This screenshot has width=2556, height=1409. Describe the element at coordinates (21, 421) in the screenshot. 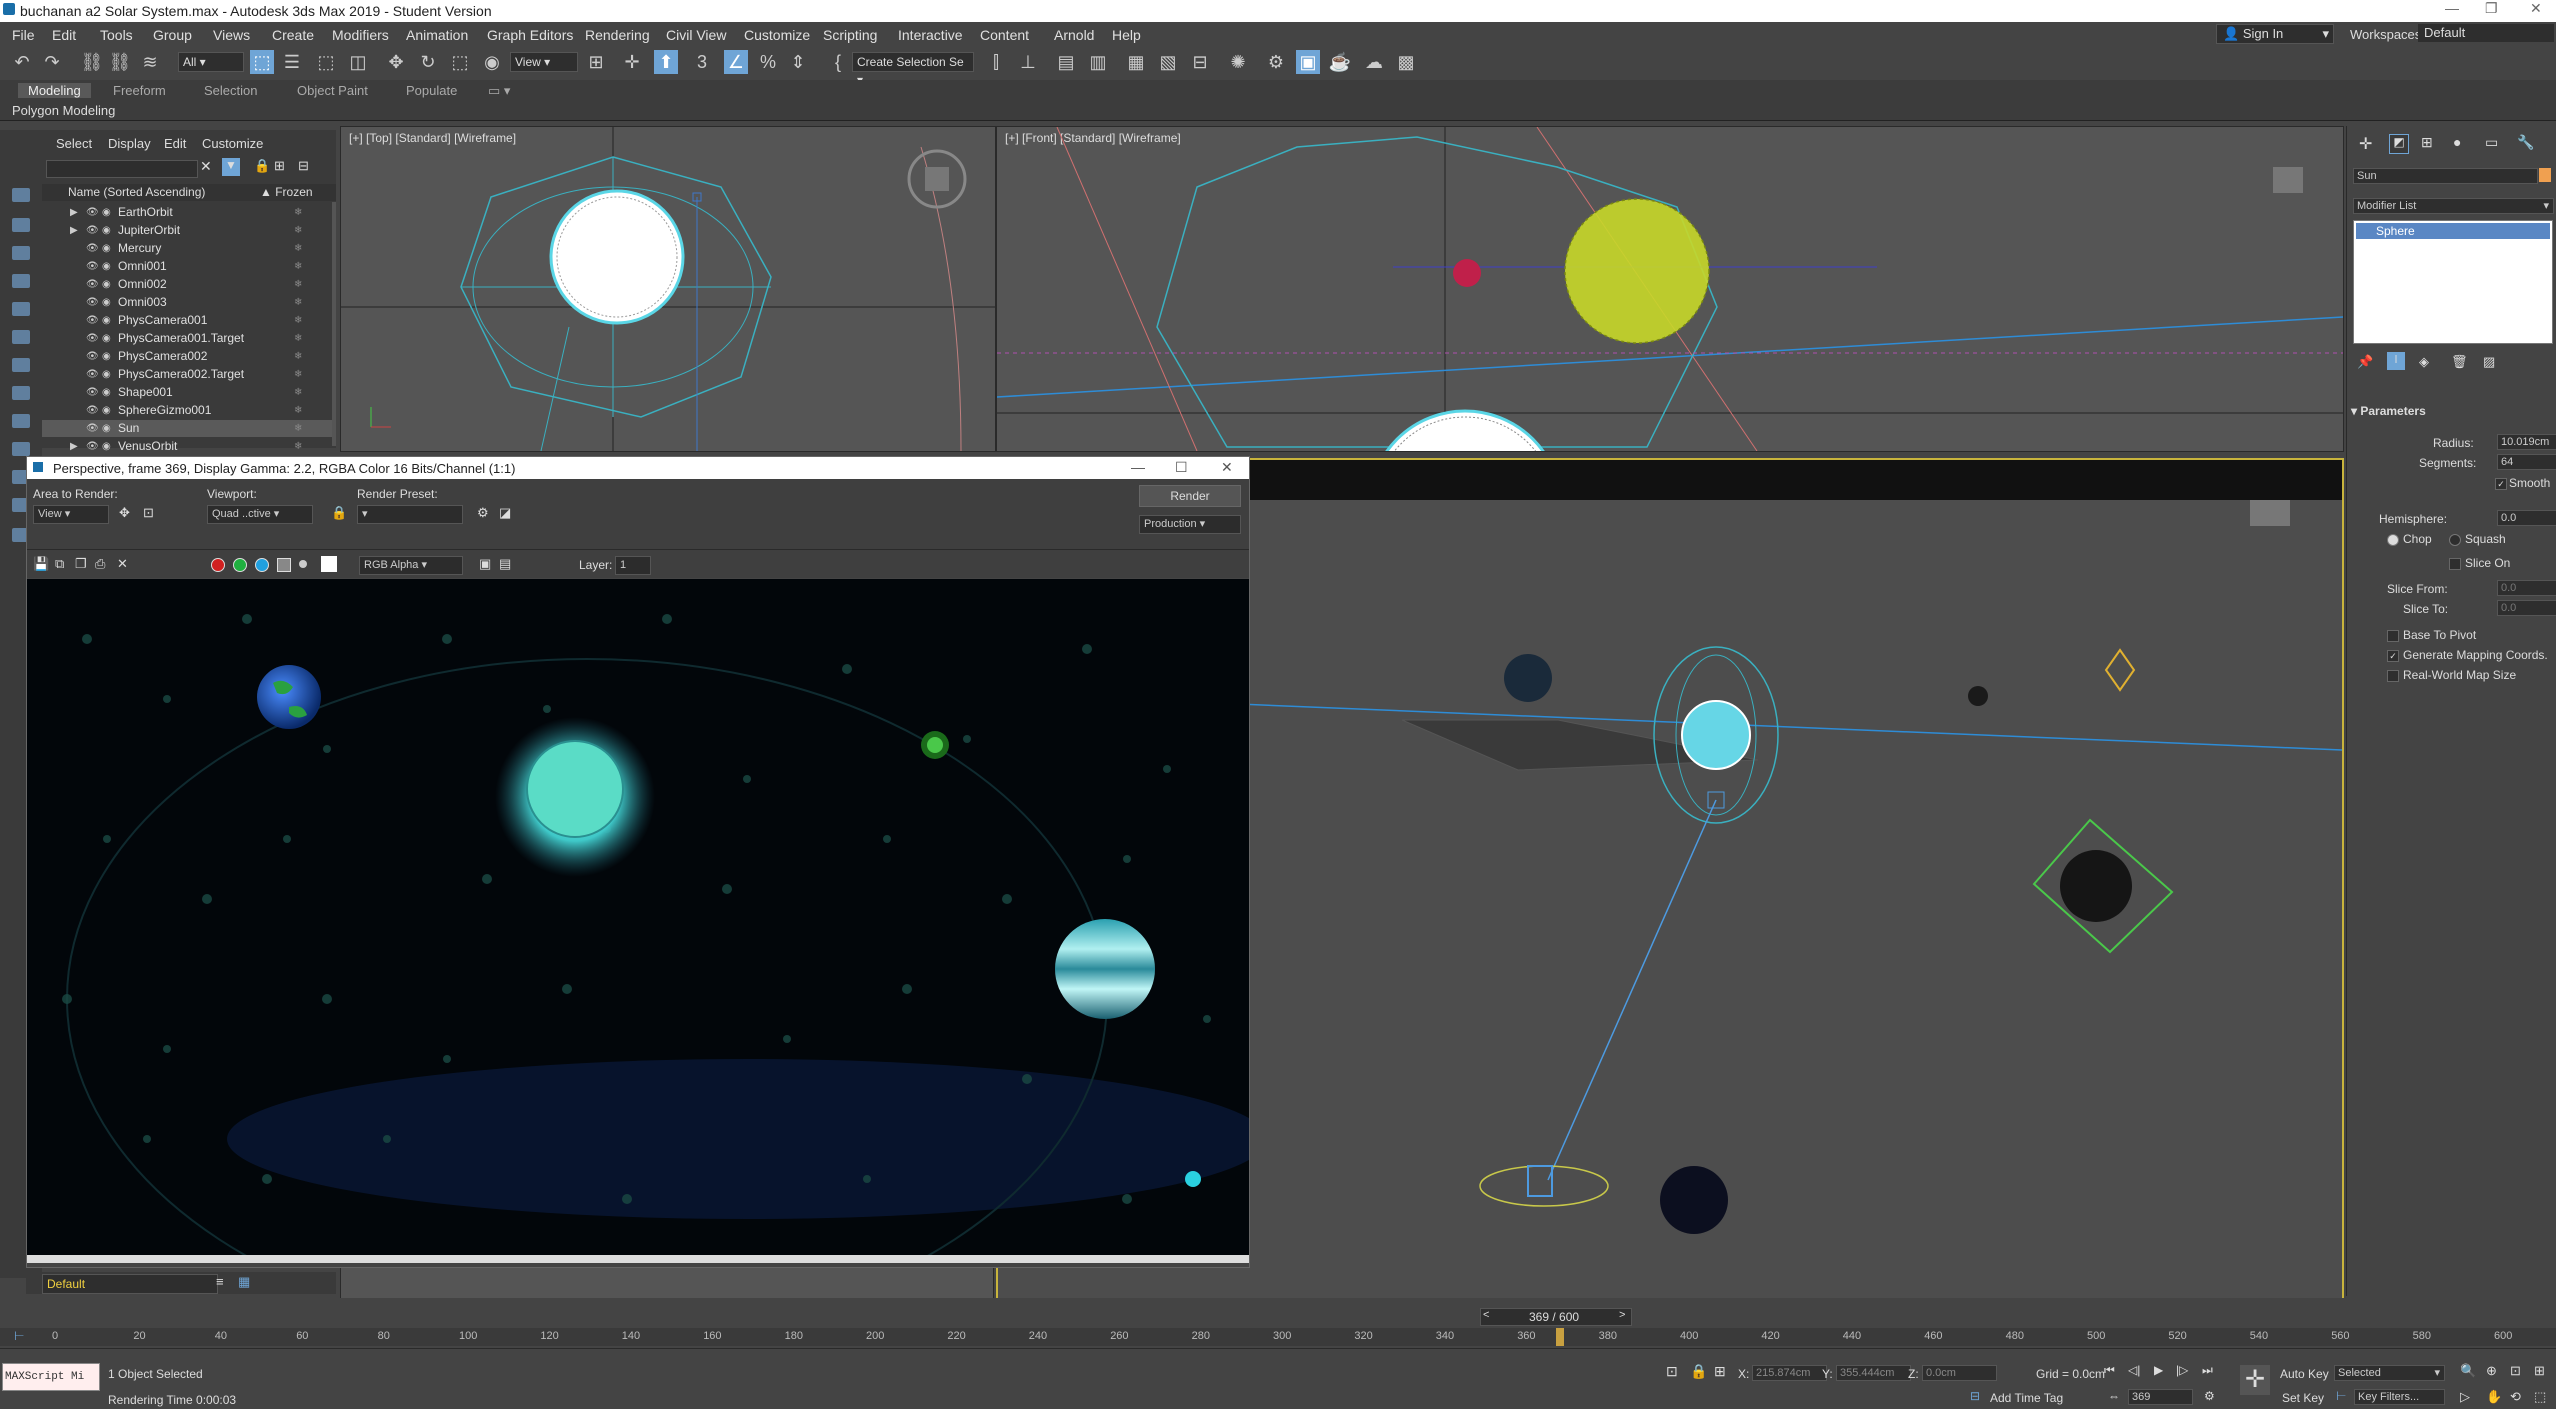

I see `display-xrefs-icon` at that location.